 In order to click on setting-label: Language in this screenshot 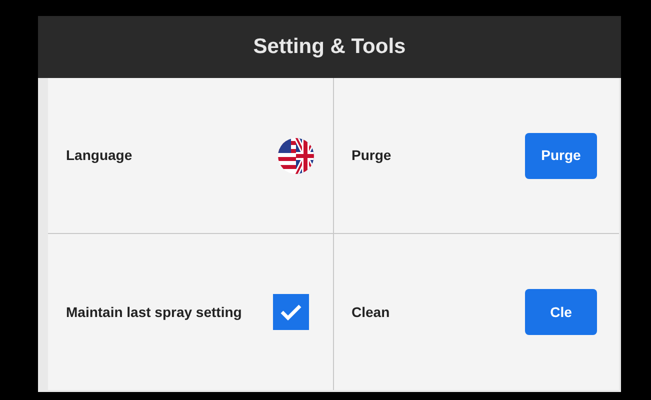, I will do `click(99, 155)`.